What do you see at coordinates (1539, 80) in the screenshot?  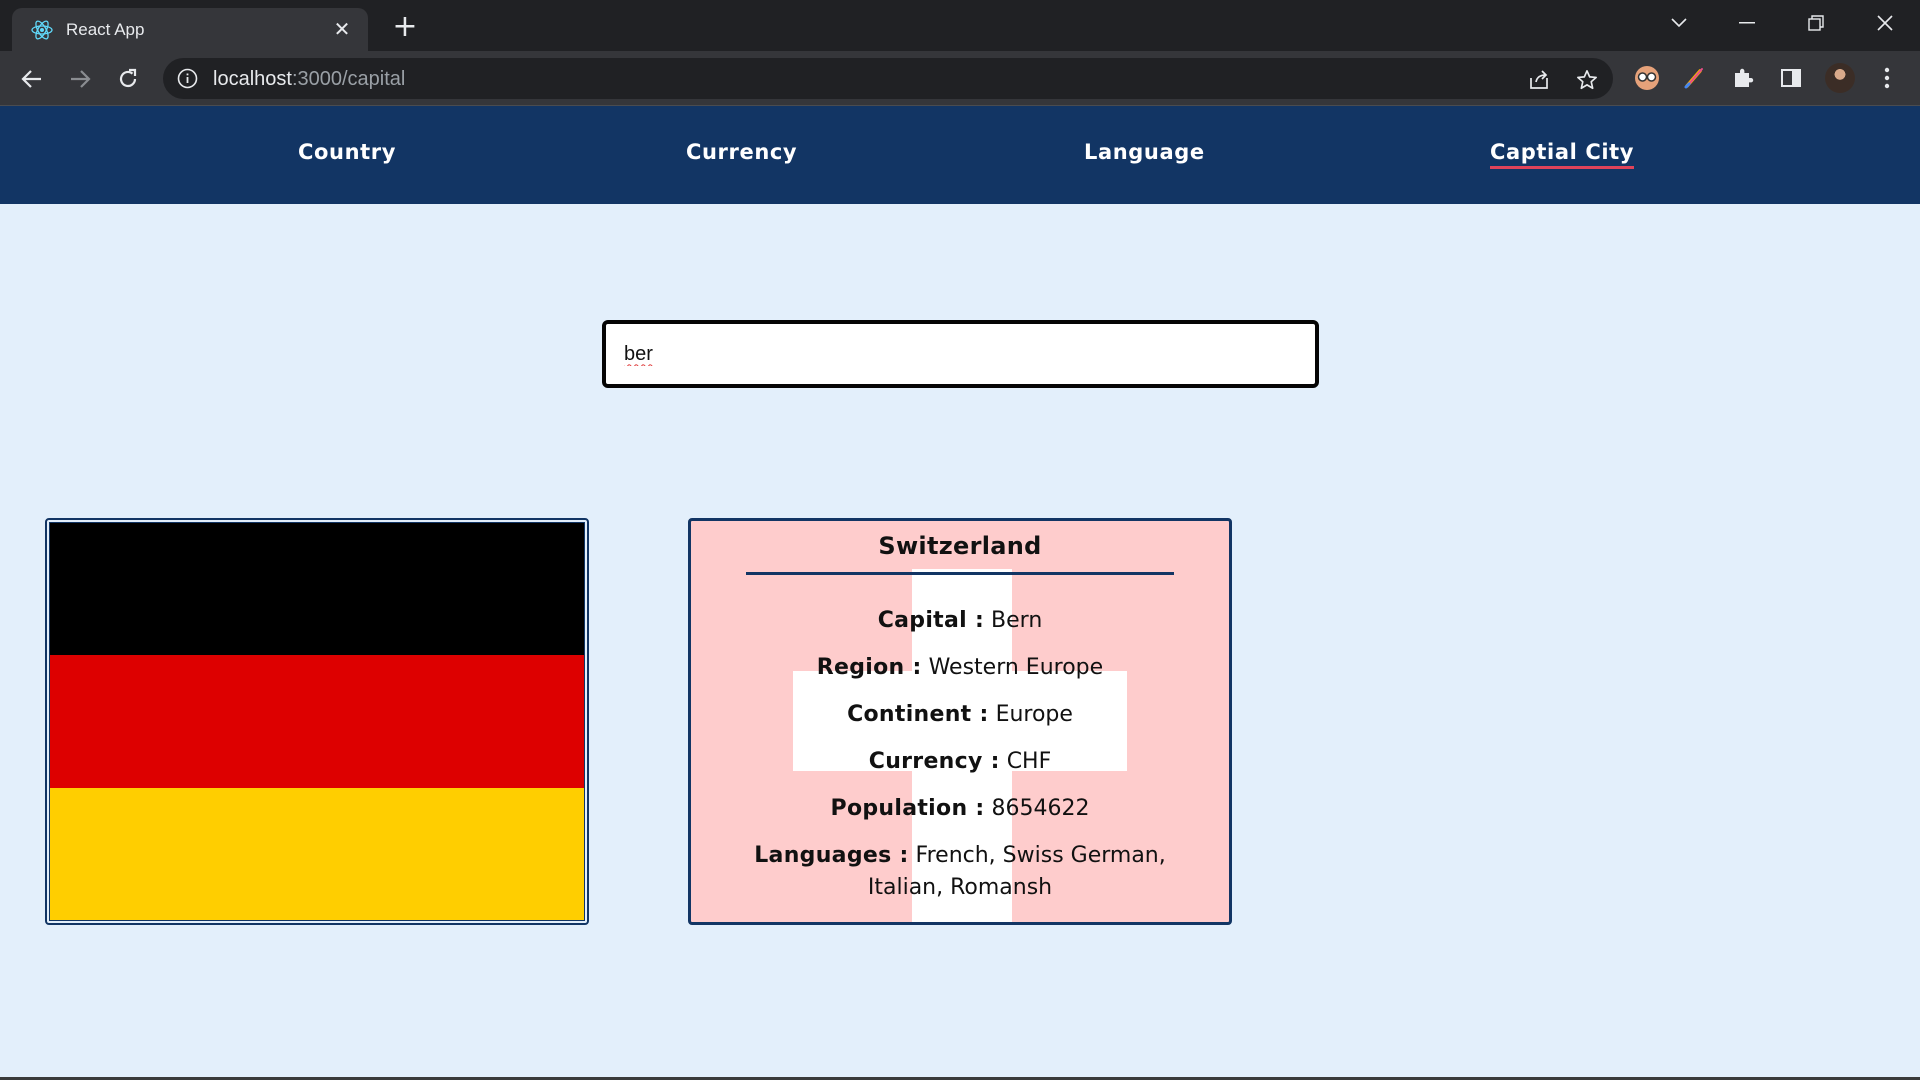 I see `share-icon` at bounding box center [1539, 80].